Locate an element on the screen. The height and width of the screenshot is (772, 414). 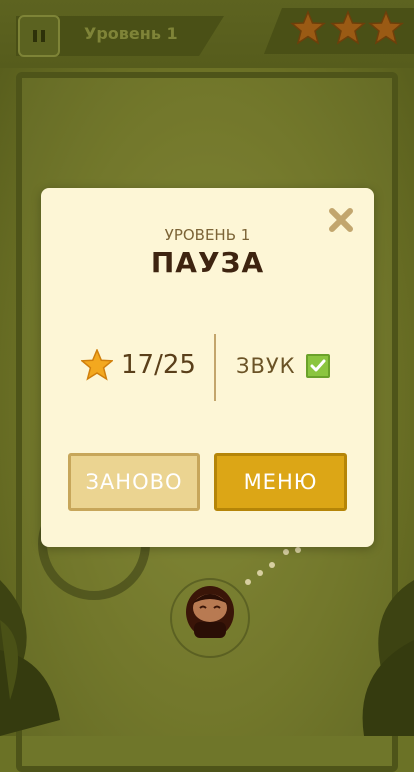
check-icon is located at coordinates (318, 365).